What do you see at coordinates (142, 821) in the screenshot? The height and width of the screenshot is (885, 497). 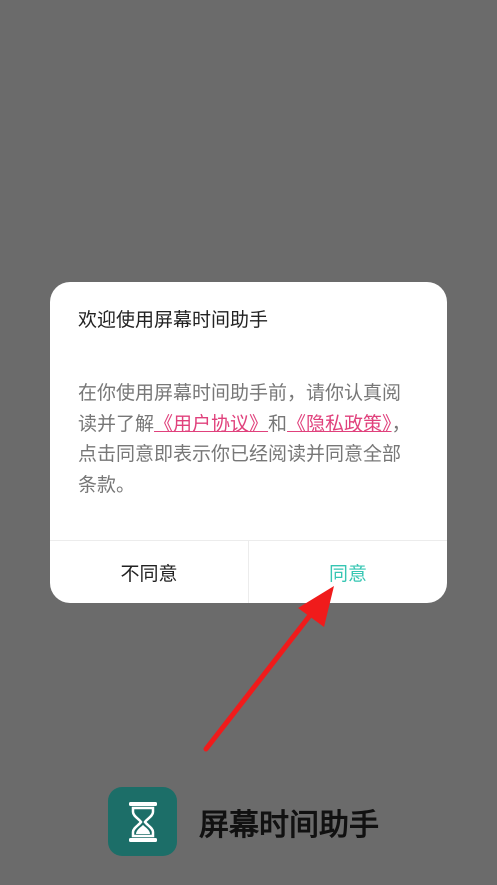 I see `hourglass-icon` at bounding box center [142, 821].